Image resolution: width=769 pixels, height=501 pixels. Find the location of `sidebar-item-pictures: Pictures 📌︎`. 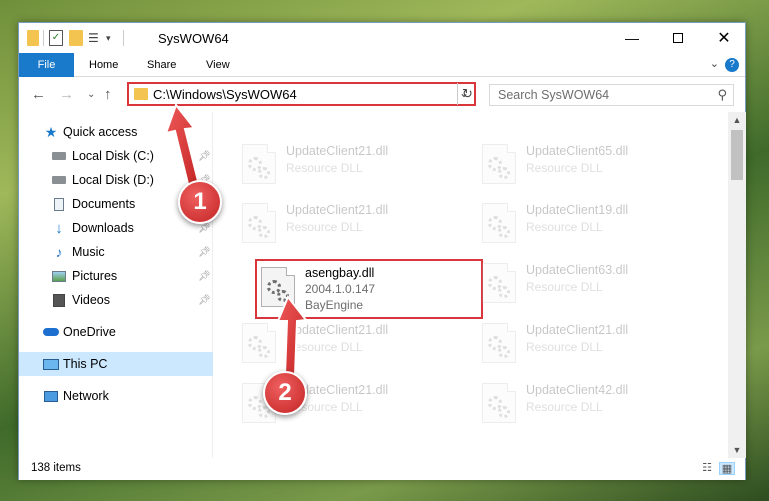

sidebar-item-pictures: Pictures 📌︎ is located at coordinates (116, 276).